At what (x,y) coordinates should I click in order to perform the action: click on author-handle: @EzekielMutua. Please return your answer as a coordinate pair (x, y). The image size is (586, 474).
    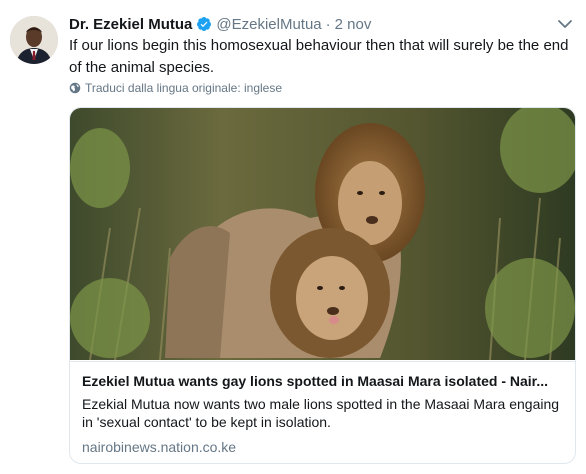
    Looking at the image, I should click on (268, 24).